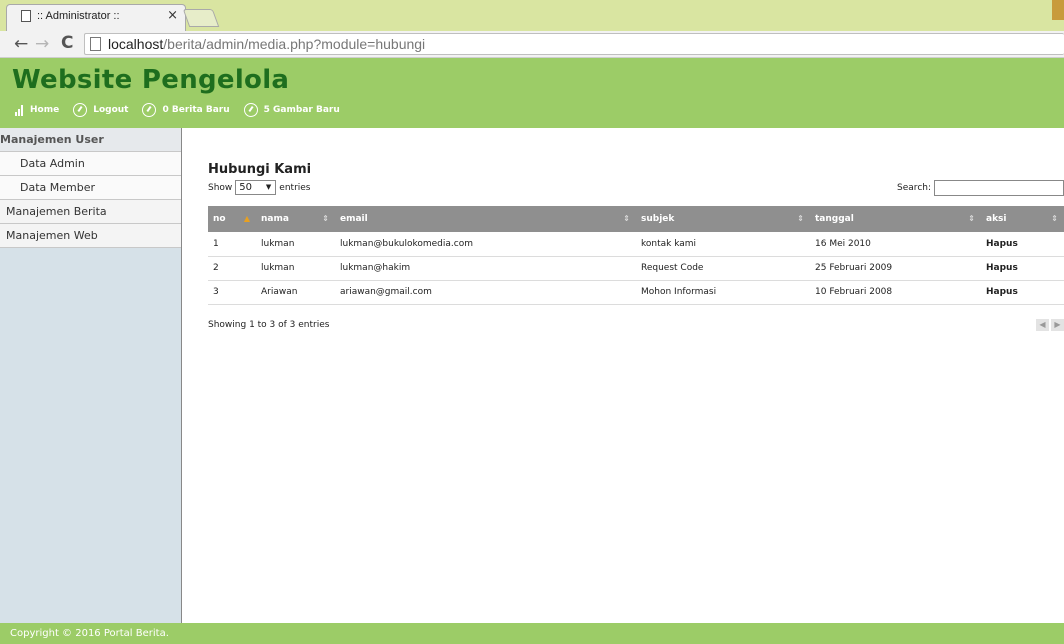 The height and width of the screenshot is (644, 1064). What do you see at coordinates (260, 169) in the screenshot?
I see `page-title: Hubungi Kami` at bounding box center [260, 169].